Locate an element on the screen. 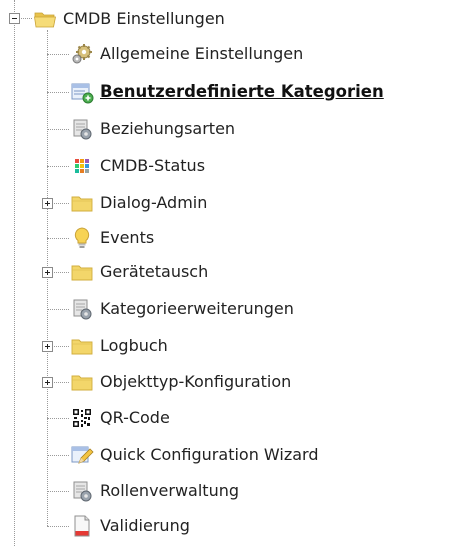 This screenshot has width=457, height=546. tree-item-label: Events is located at coordinates (127, 237).